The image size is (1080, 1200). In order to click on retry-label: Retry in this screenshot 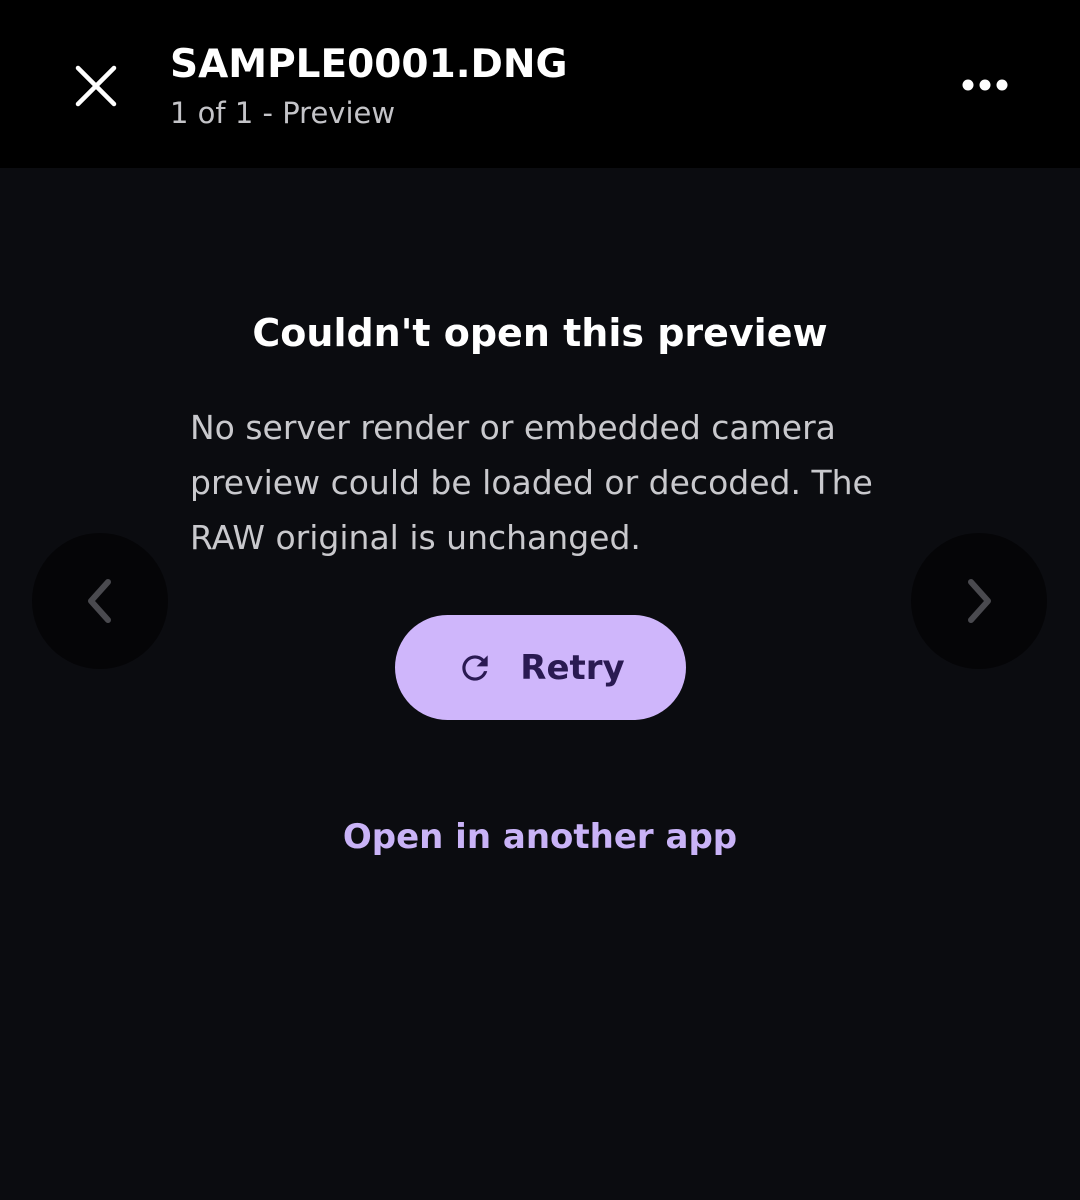, I will do `click(572, 667)`.